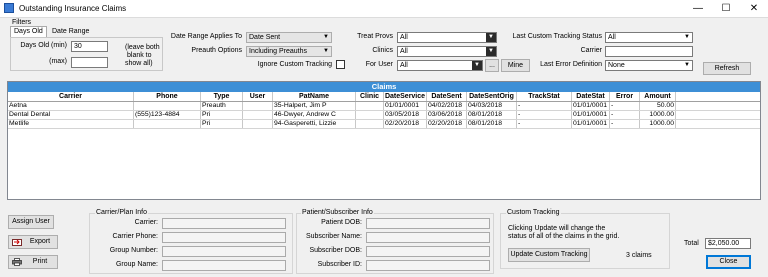  I want to click on custom-tracking-label: Custom Tracking, so click(533, 212).